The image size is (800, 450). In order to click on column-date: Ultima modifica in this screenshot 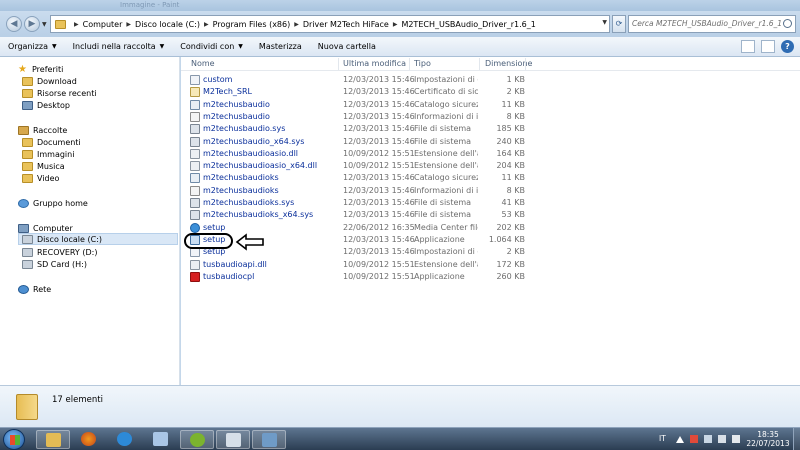, I will do `click(374, 63)`.